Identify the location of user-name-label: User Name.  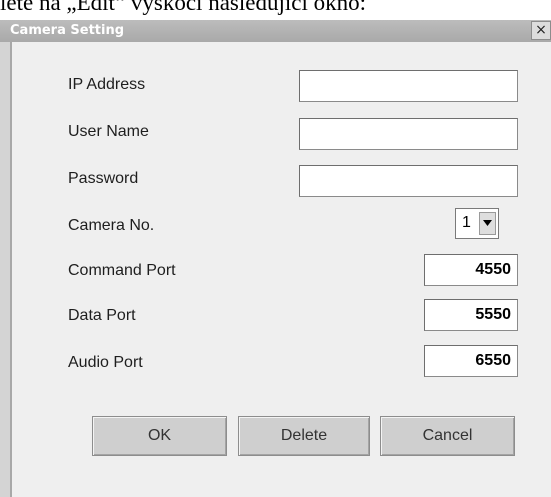
(108, 131).